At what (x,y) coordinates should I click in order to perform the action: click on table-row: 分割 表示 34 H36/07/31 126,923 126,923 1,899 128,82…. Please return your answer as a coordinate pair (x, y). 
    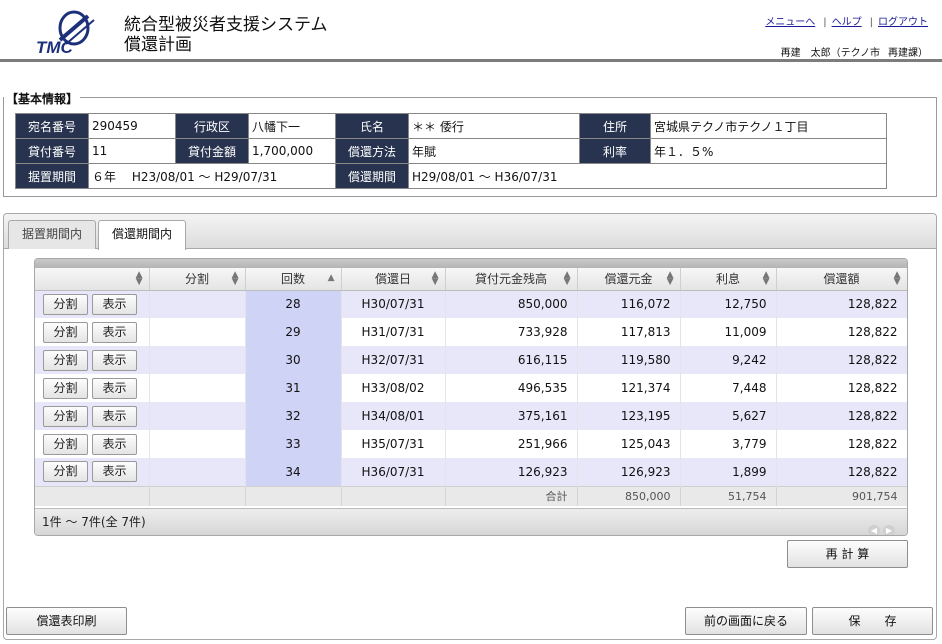
    Looking at the image, I should click on (471, 472).